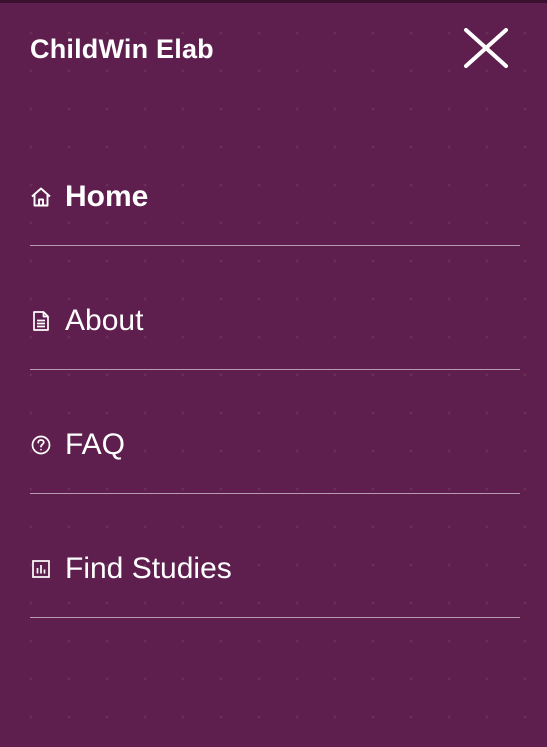 The width and height of the screenshot is (547, 747). I want to click on close-icon, so click(486, 48).